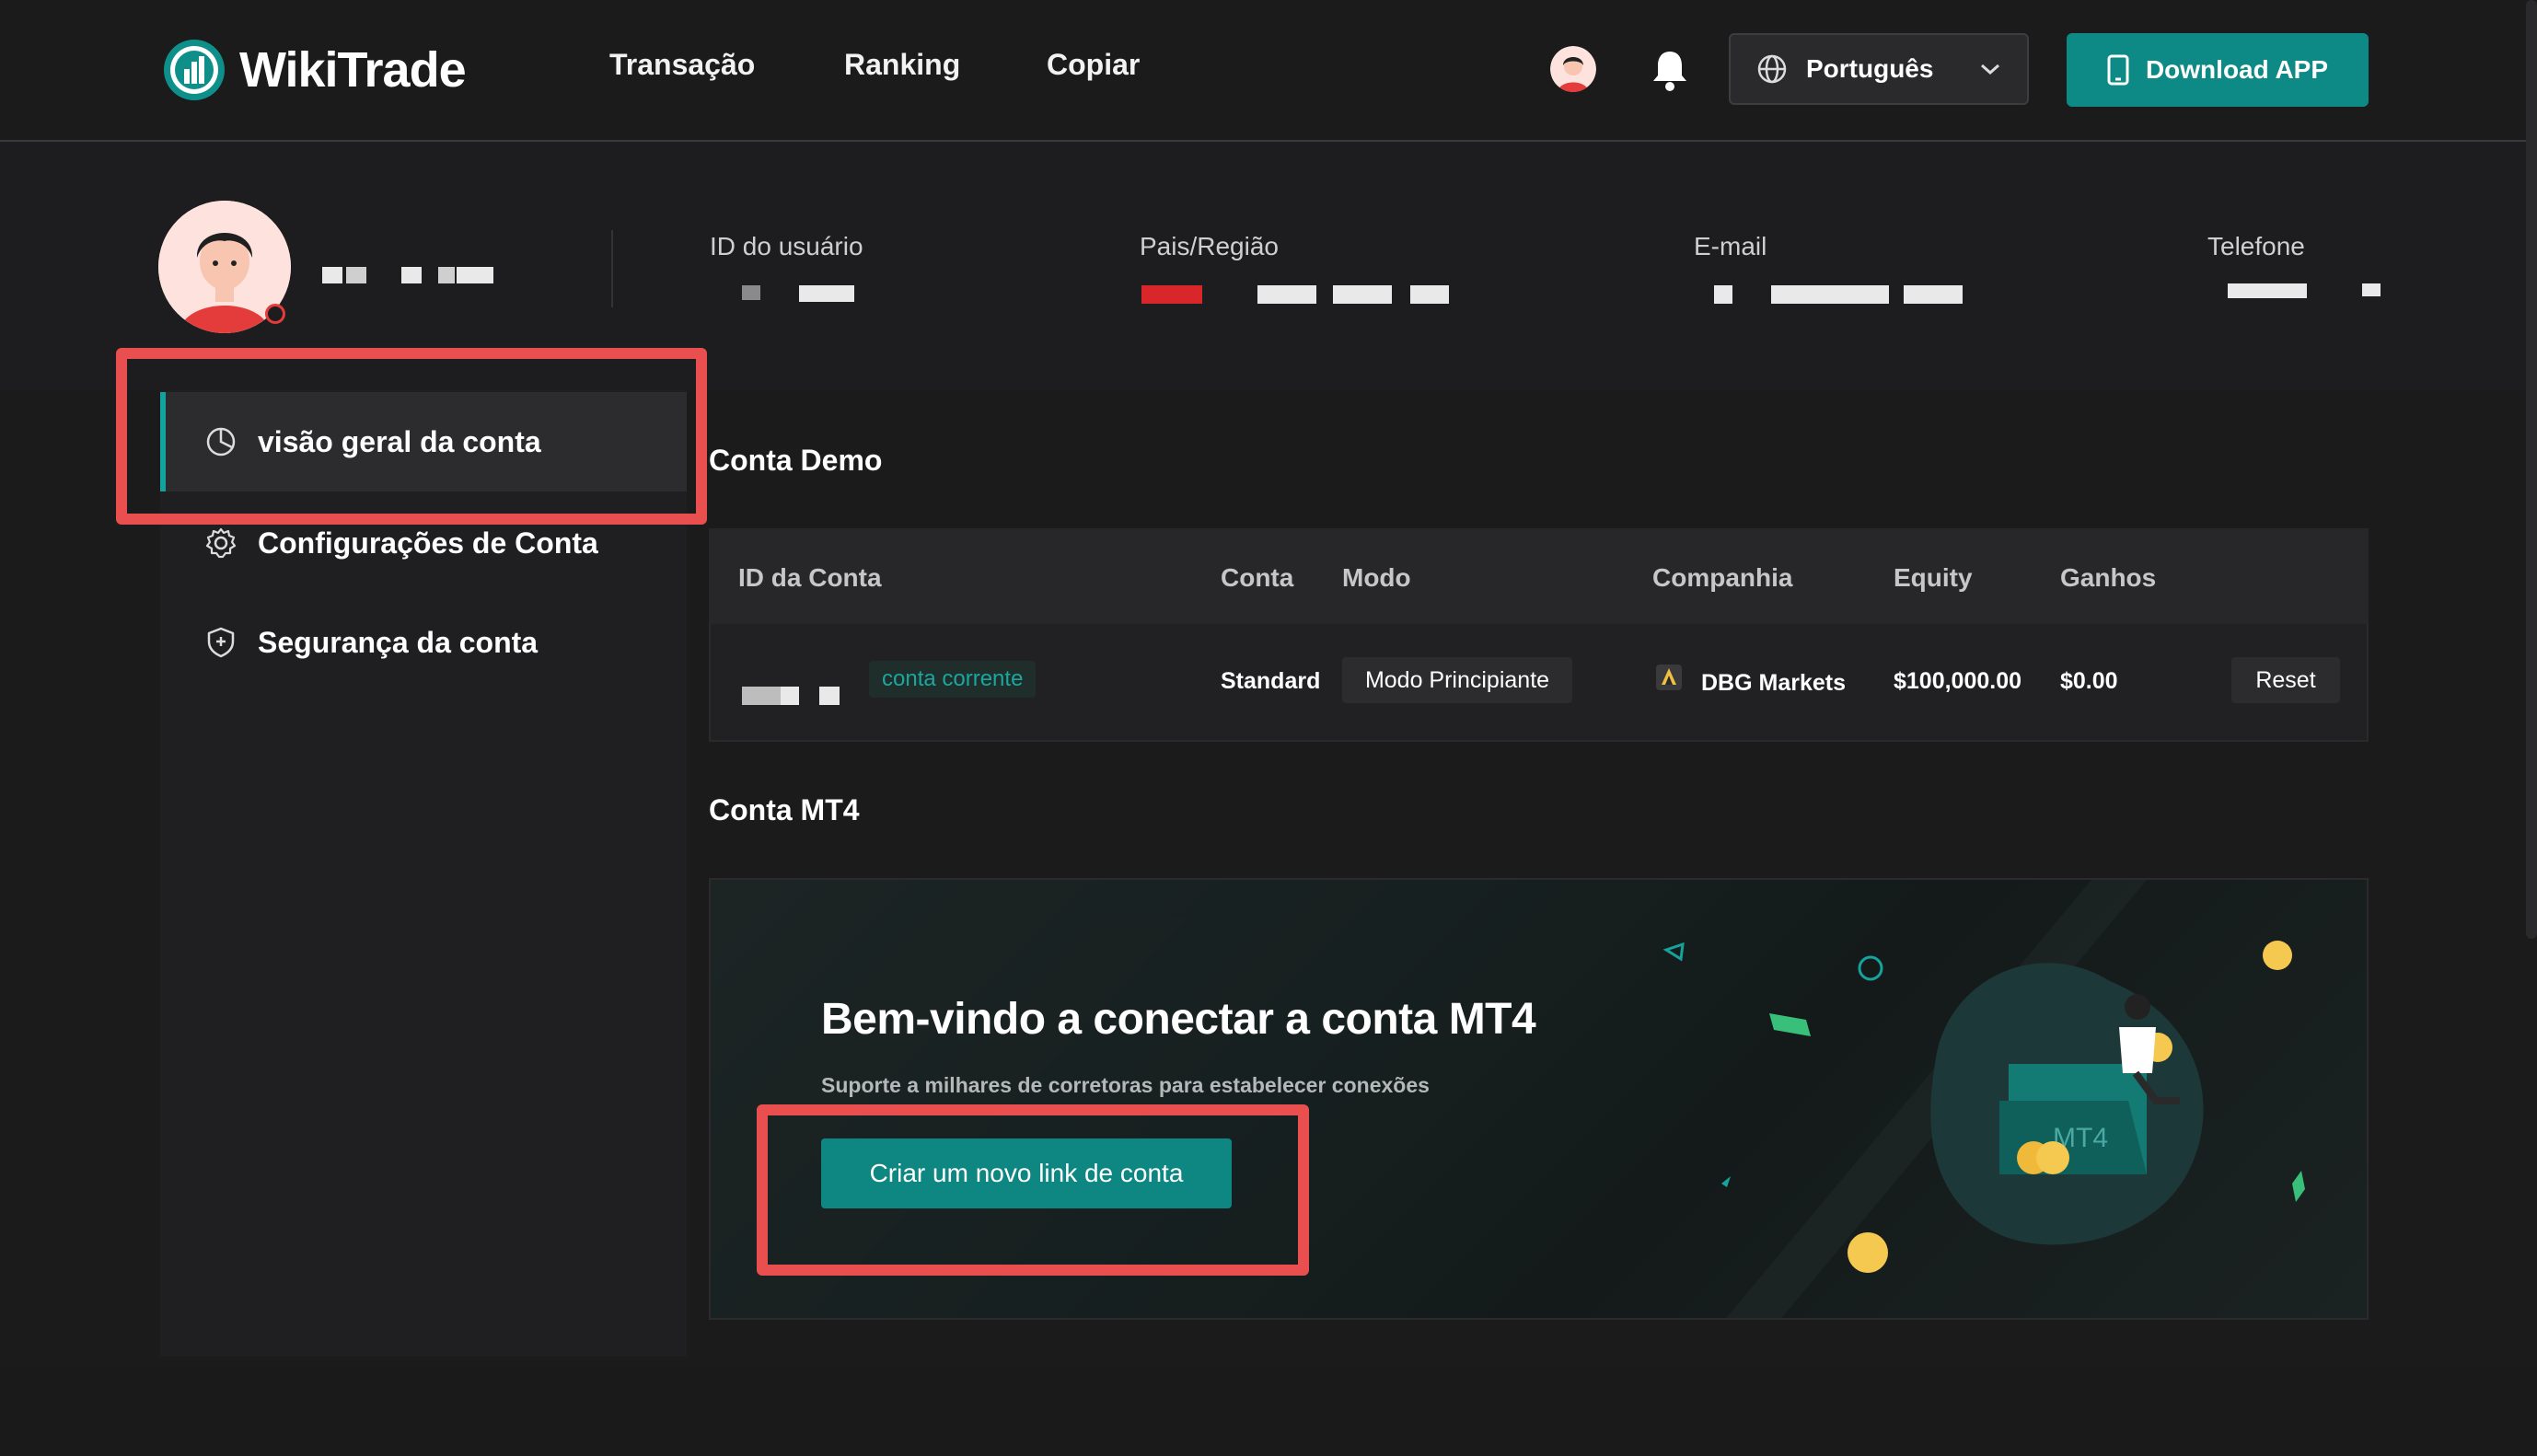 This screenshot has height=1456, width=2537. Describe the element at coordinates (194, 70) in the screenshot. I see `wikitrade-logo-icon` at that location.